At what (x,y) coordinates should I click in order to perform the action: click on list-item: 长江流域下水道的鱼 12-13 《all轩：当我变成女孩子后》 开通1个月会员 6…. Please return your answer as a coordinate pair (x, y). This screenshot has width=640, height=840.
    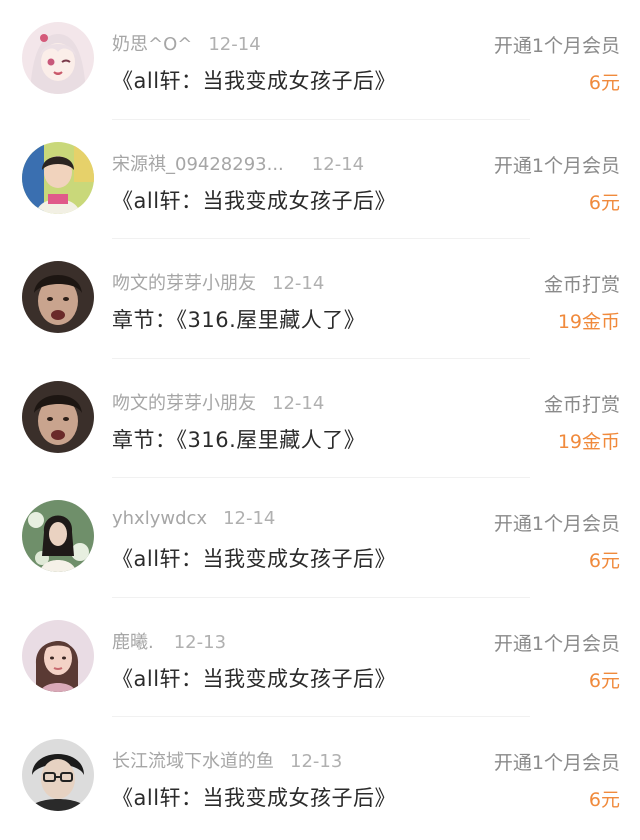
    Looking at the image, I should click on (320, 777).